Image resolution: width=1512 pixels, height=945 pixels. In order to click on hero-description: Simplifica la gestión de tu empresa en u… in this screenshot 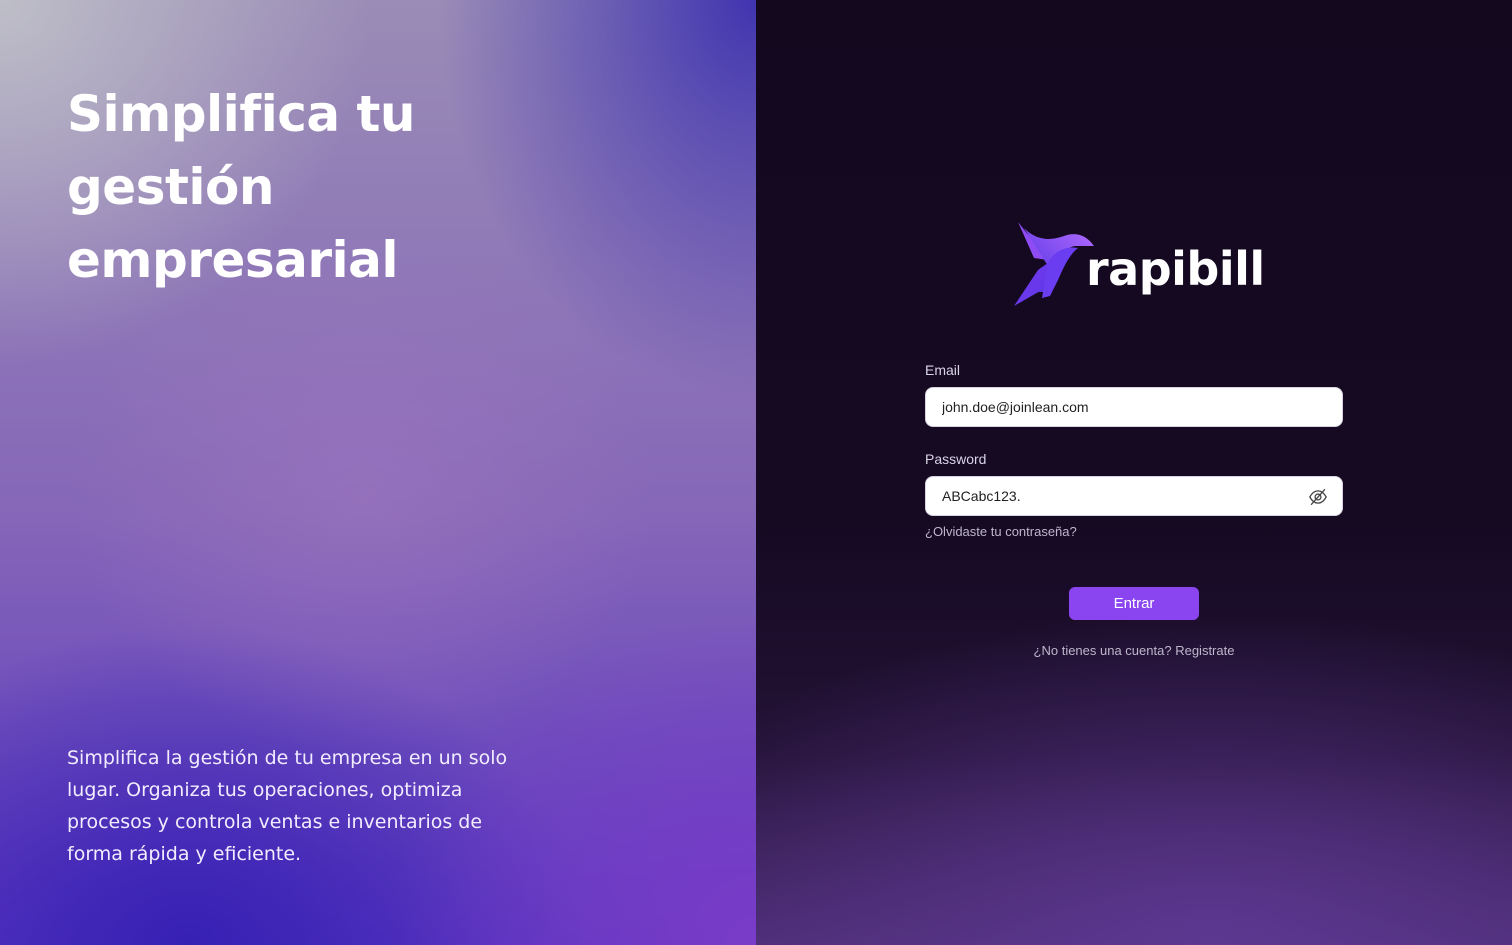, I will do `click(287, 806)`.